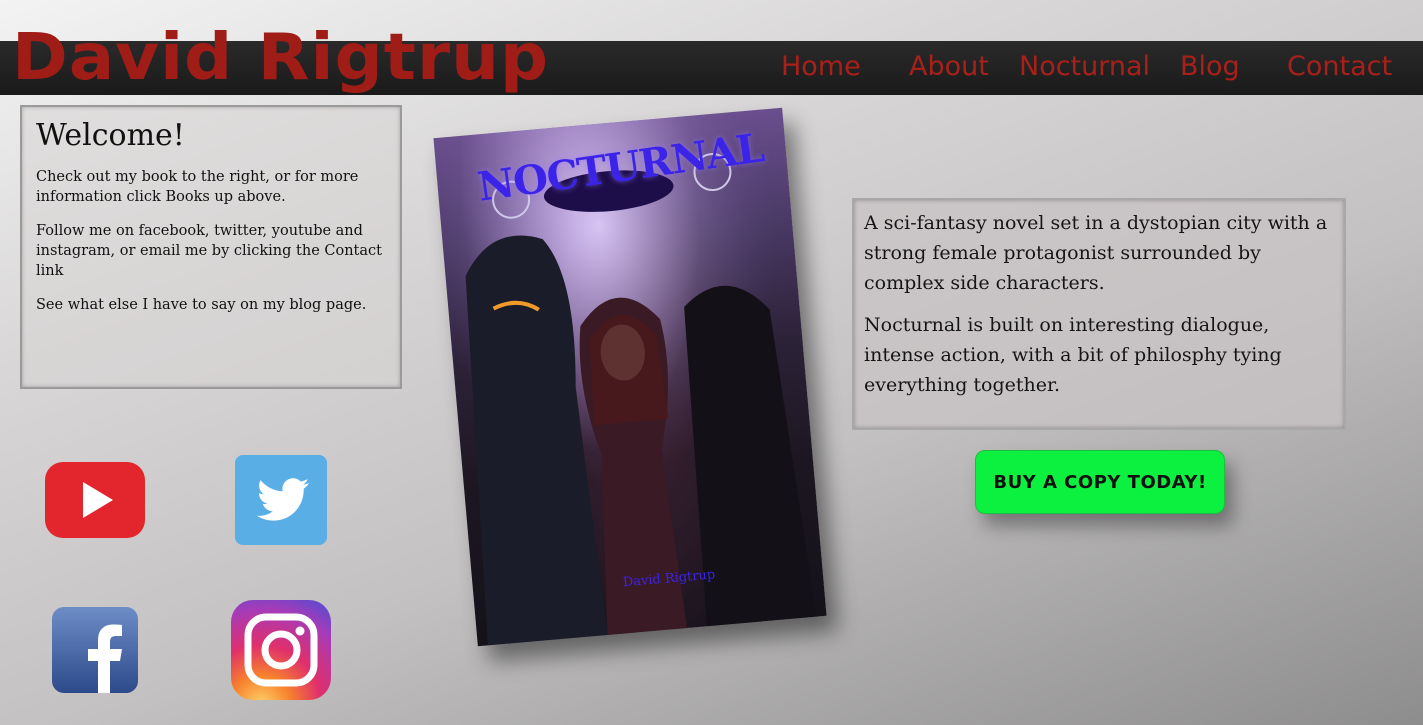 This screenshot has height=725, width=1423. I want to click on site-title: David Rigtrup, so click(280, 58).